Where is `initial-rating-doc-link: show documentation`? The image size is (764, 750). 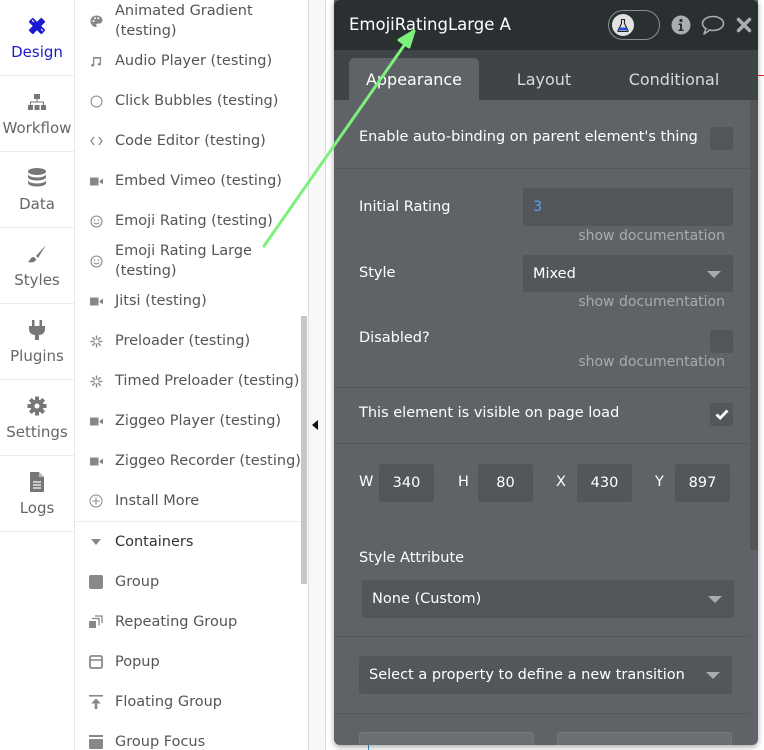 initial-rating-doc-link: show documentation is located at coordinates (651, 236).